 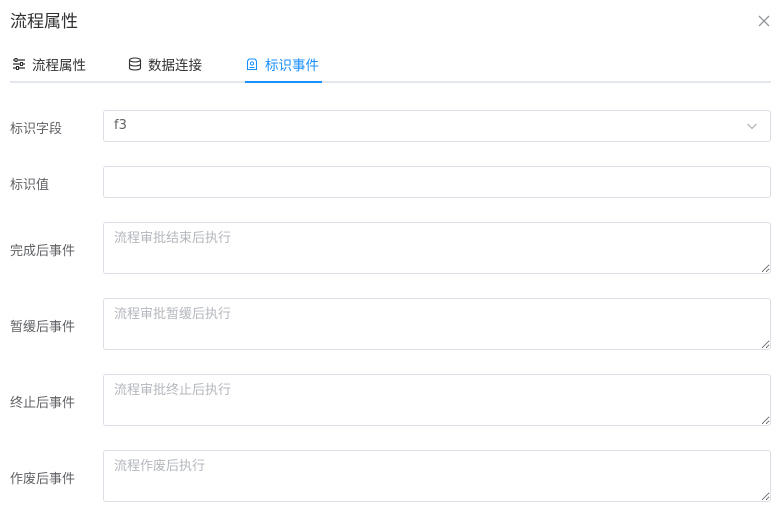 What do you see at coordinates (43, 403) in the screenshot?
I see `after-terminate-label: 终止后事件` at bounding box center [43, 403].